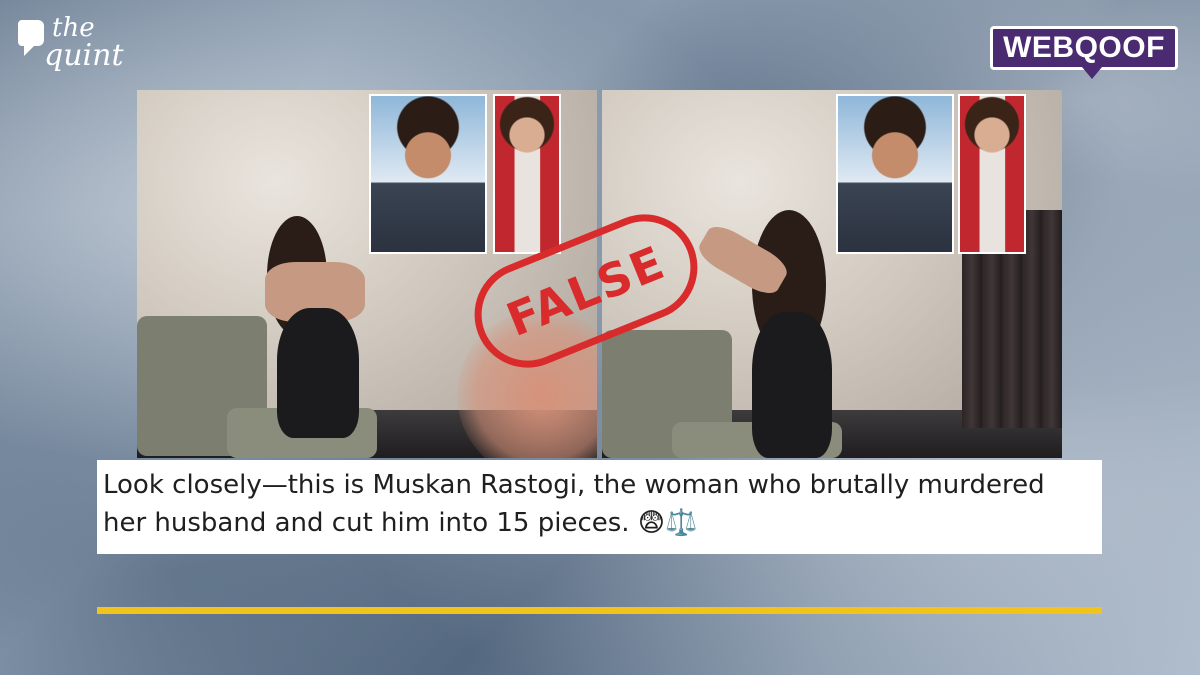  Describe the element at coordinates (1092, 73) in the screenshot. I see `webqoof-badge-tail` at that location.